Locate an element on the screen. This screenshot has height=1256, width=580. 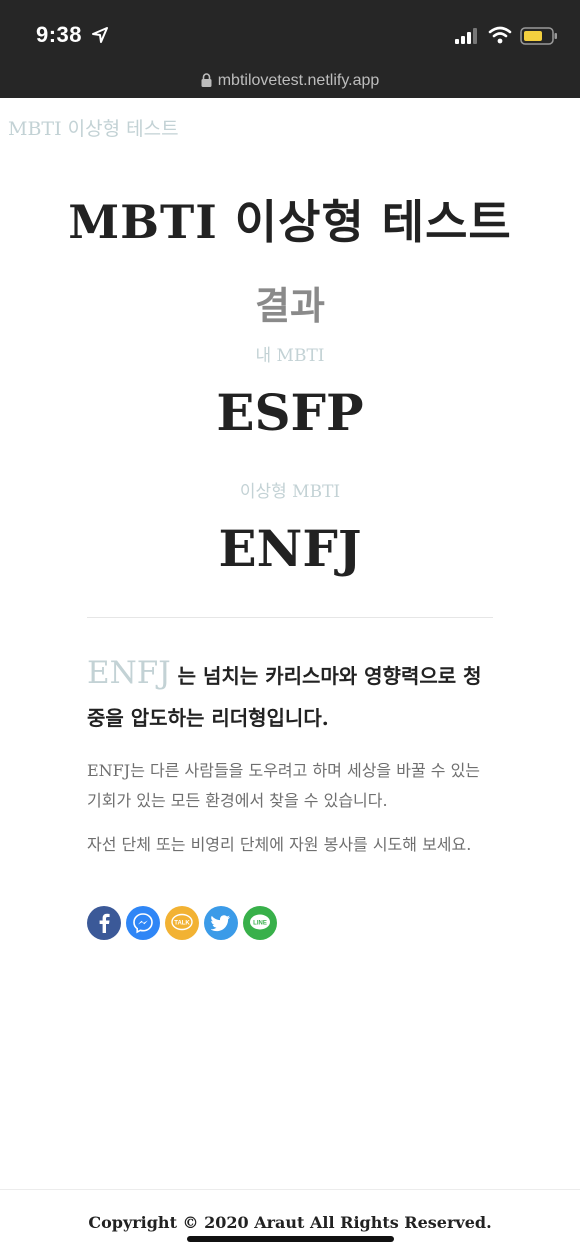
messenger-icon is located at coordinates (143, 923).